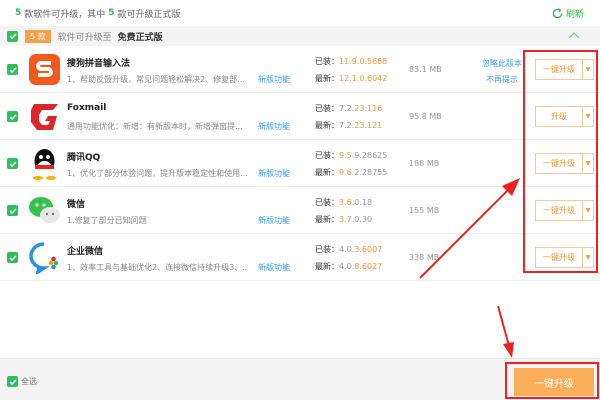 This screenshot has width=600, height=400. I want to click on upgrade-all-button: 一键升级, so click(554, 382).